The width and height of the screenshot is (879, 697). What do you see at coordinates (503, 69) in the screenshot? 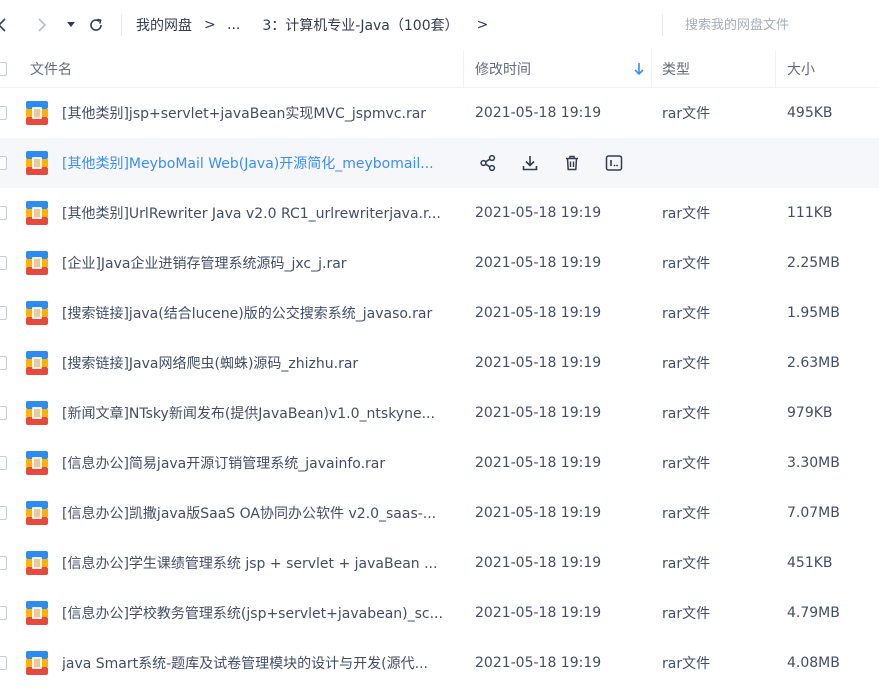
I see `column-header-modified: 修改时间` at bounding box center [503, 69].